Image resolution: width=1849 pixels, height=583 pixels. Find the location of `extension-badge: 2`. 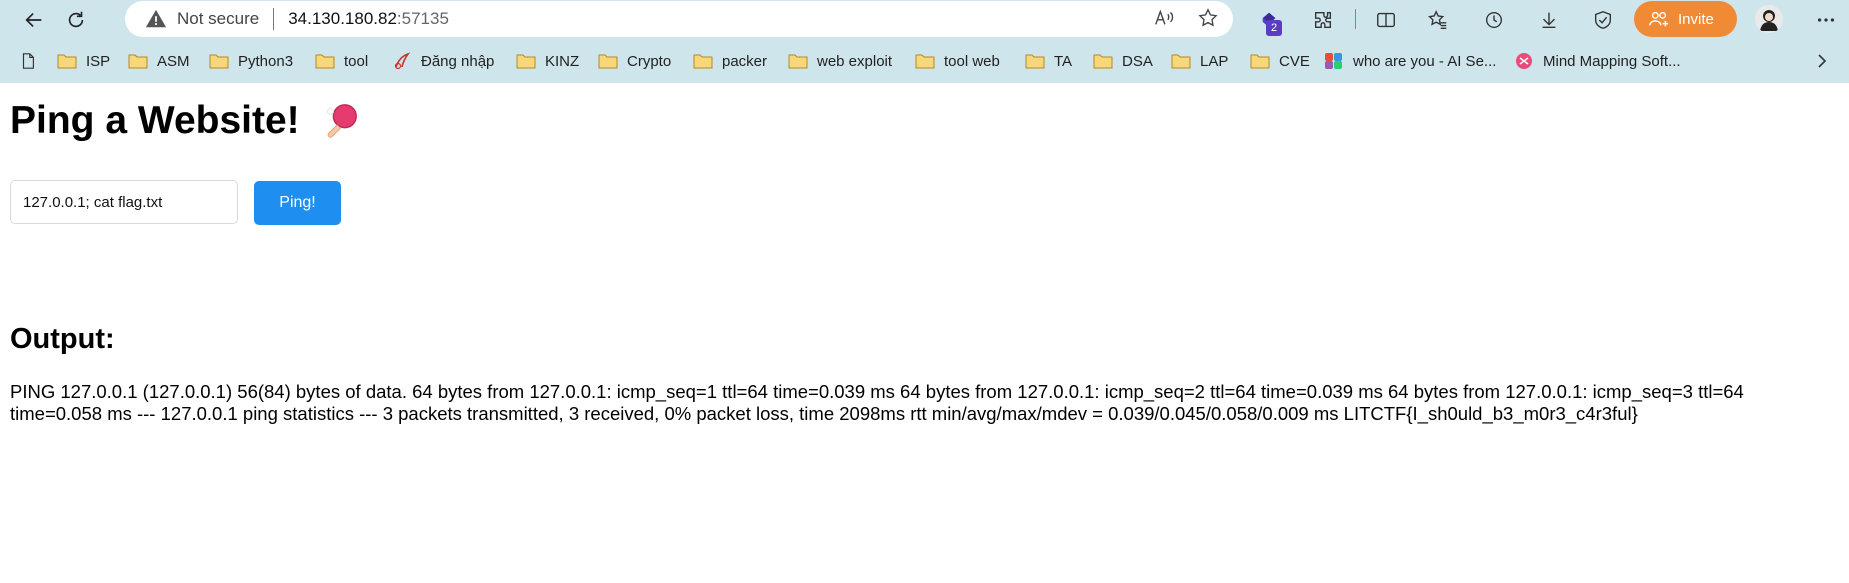

extension-badge: 2 is located at coordinates (1274, 28).